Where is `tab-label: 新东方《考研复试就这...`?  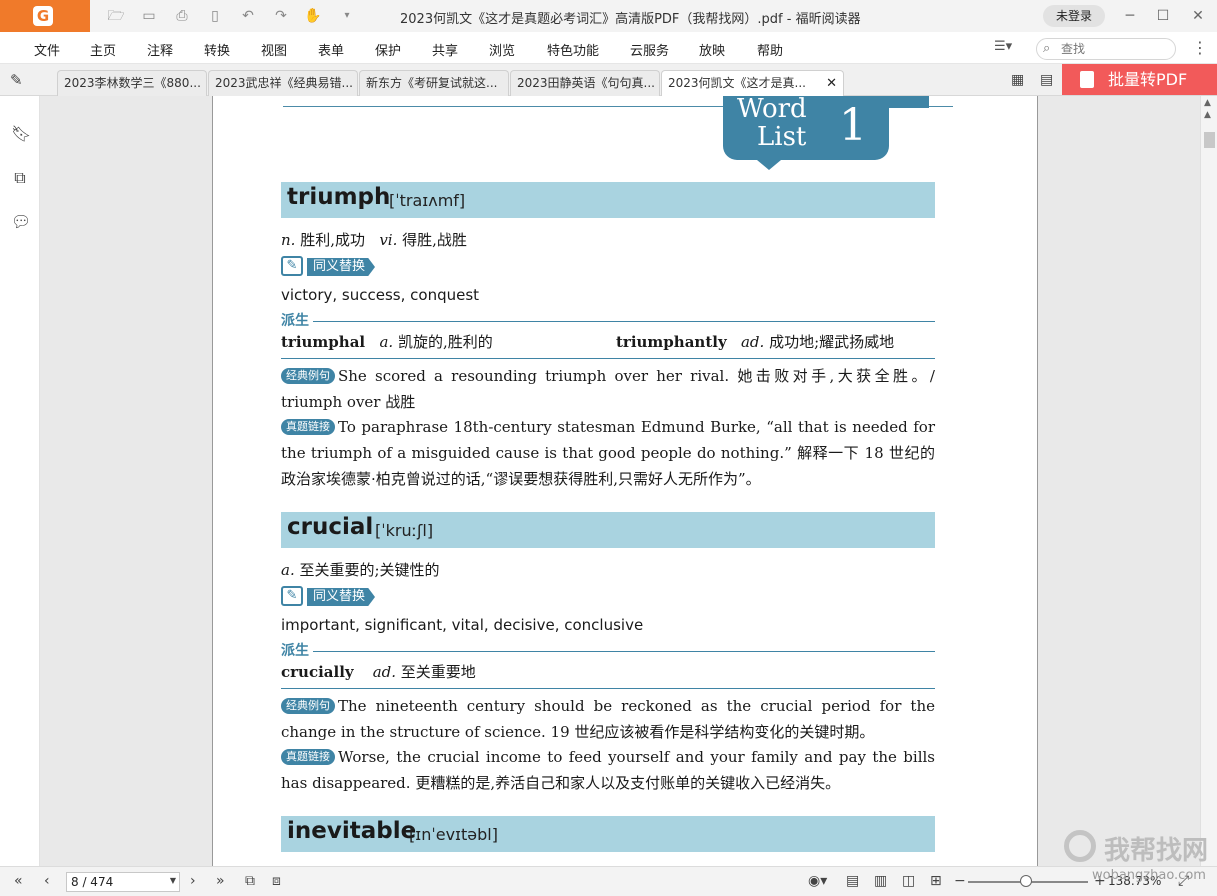 tab-label: 新东方《考研复试就这... is located at coordinates (432, 83).